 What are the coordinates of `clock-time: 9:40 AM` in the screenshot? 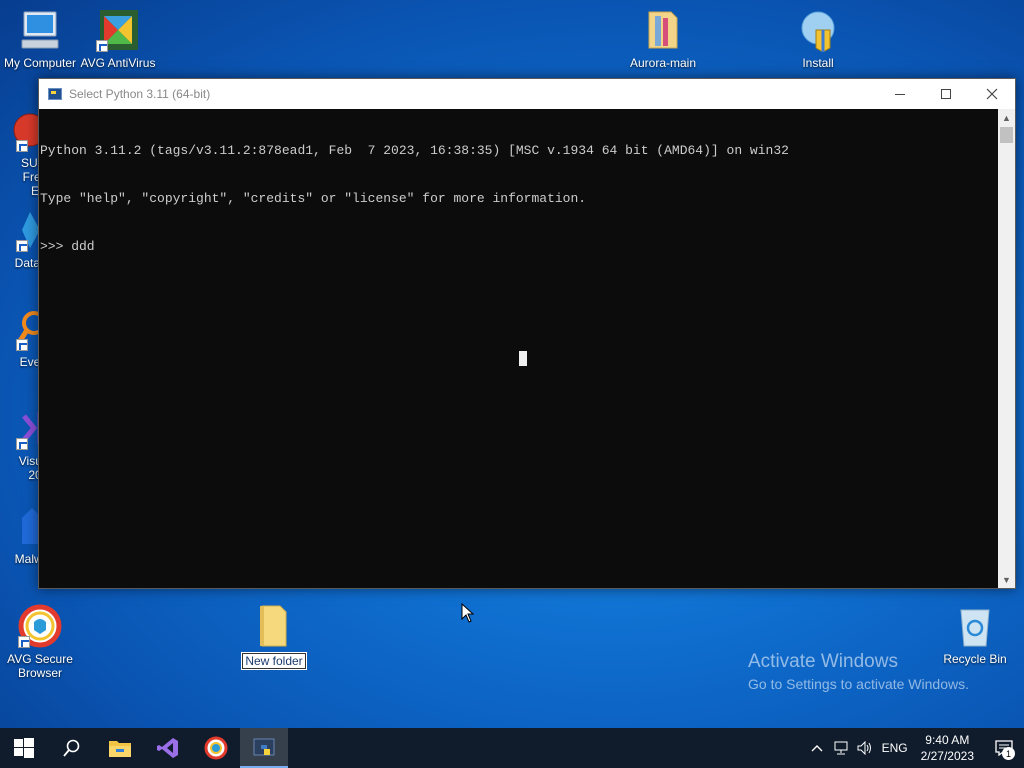 It's located at (947, 740).